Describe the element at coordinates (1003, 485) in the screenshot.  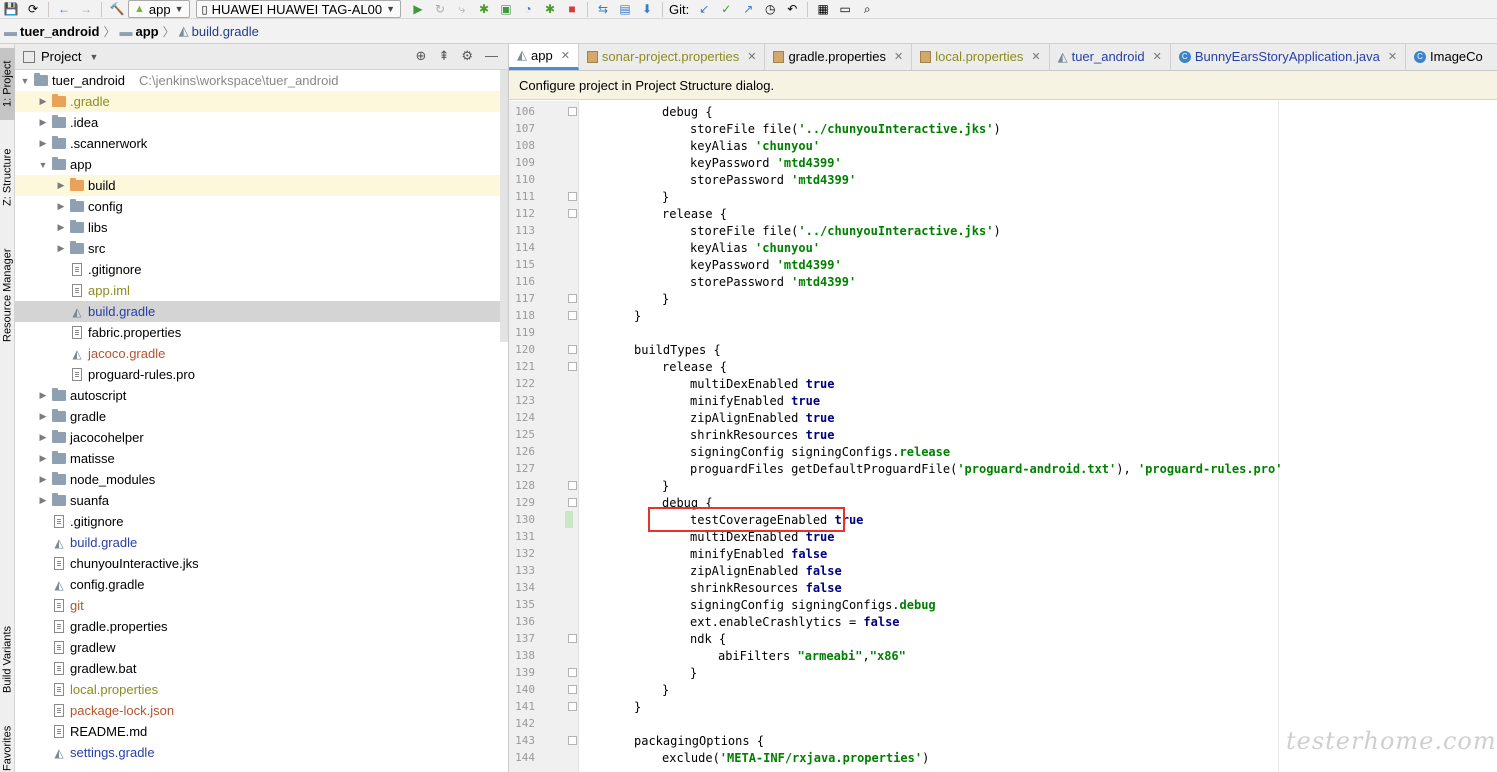
I see `code-line: 128}` at that location.